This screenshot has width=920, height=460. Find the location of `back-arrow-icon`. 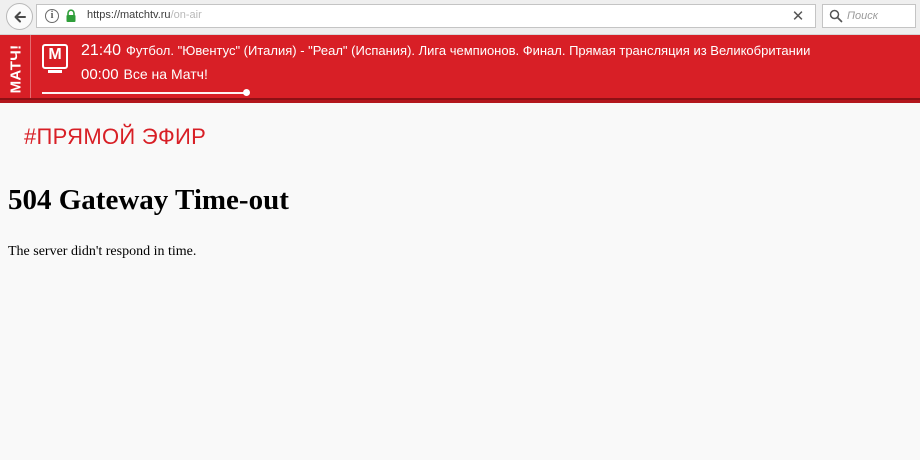

back-arrow-icon is located at coordinates (20, 16).